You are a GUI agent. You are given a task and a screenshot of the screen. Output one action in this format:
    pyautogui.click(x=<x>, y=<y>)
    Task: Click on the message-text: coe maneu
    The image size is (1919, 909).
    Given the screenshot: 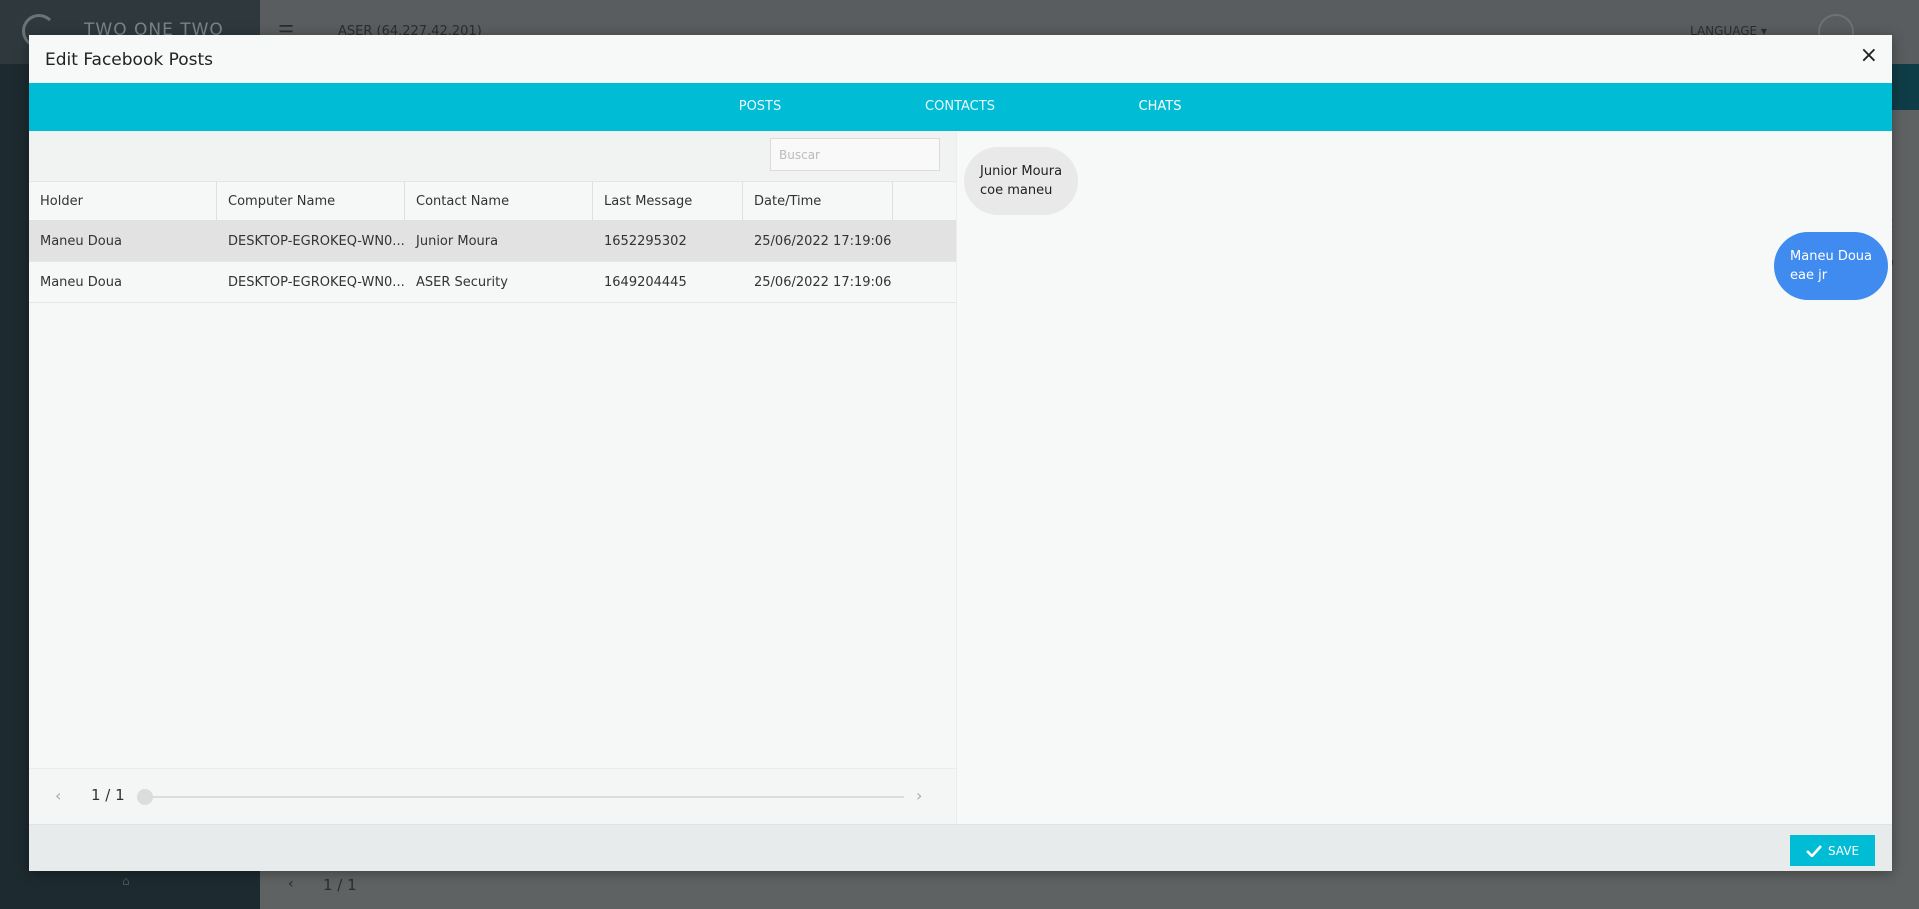 What is the action you would take?
    pyautogui.click(x=1016, y=190)
    